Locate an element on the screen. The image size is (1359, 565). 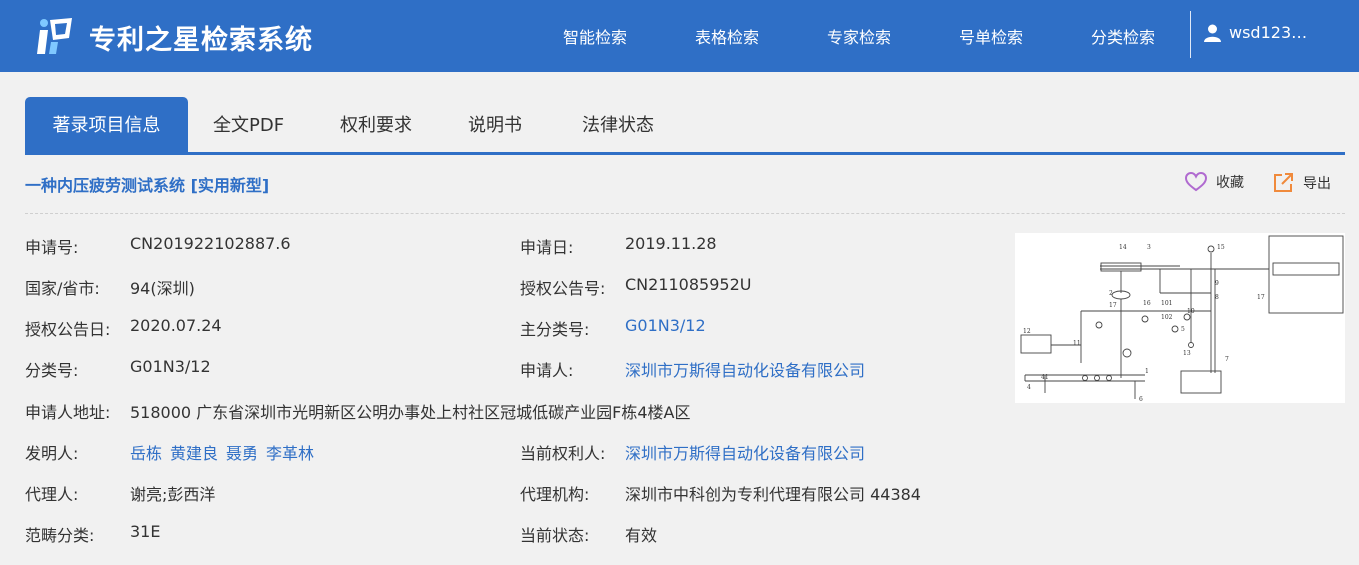
drawing-label: 102 is located at coordinates (1167, 317).